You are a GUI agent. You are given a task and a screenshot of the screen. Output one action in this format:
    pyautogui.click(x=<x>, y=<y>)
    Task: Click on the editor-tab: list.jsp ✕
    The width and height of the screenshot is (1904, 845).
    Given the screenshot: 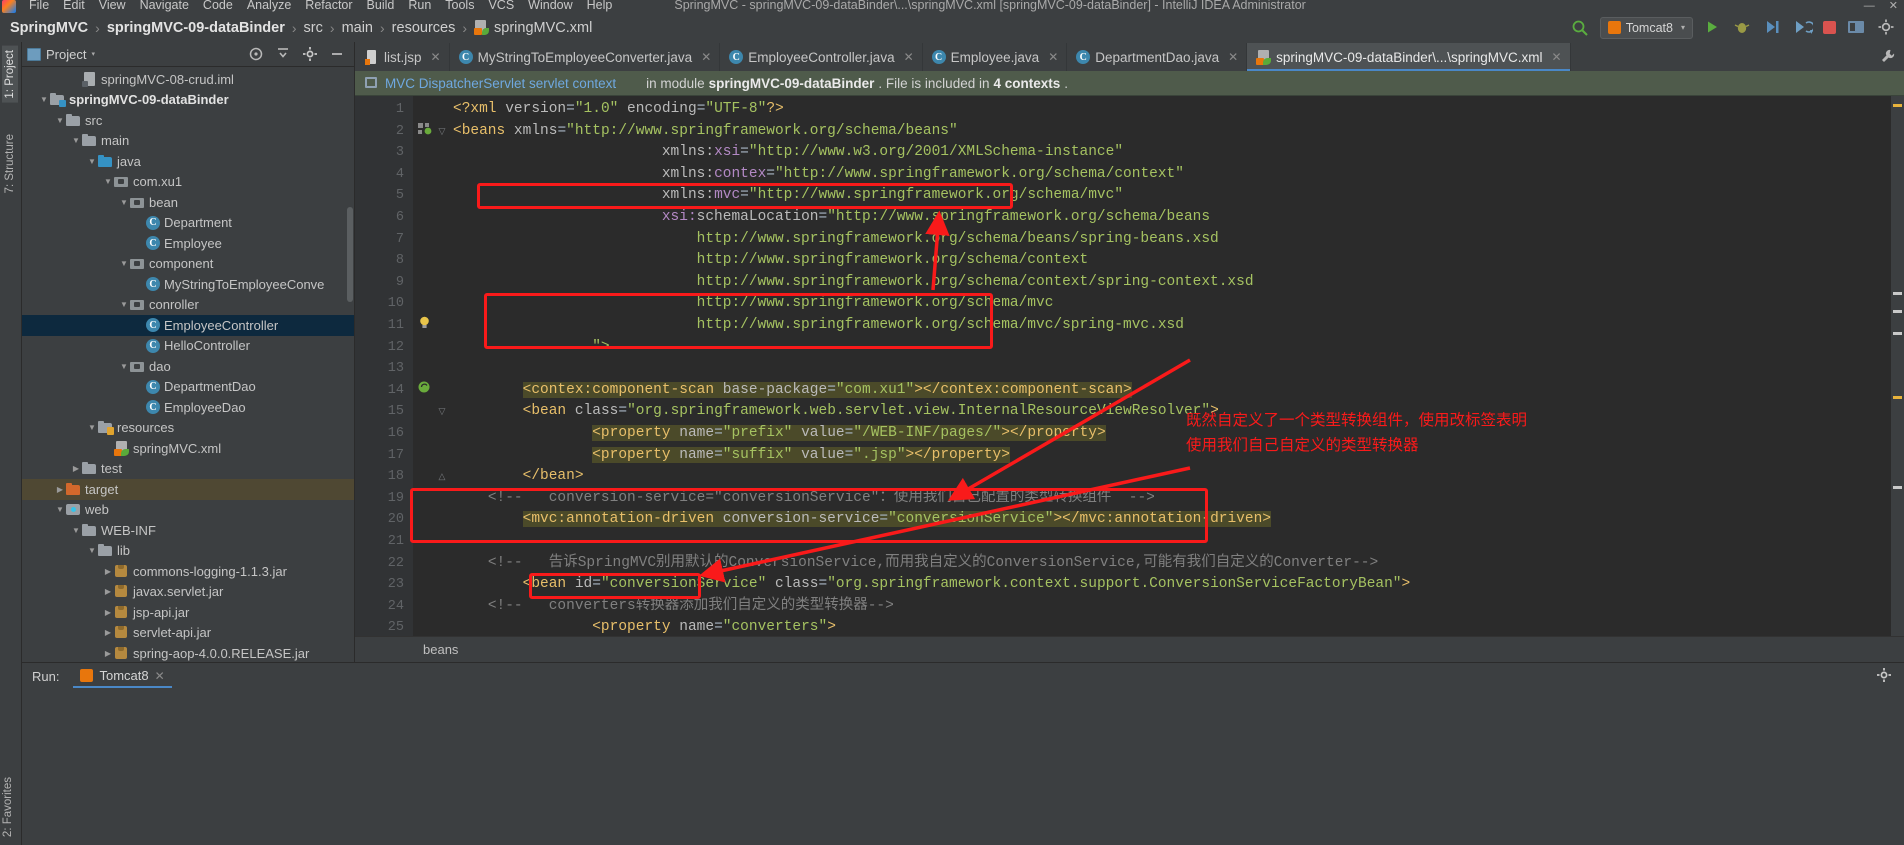 What is the action you would take?
    pyautogui.click(x=402, y=57)
    